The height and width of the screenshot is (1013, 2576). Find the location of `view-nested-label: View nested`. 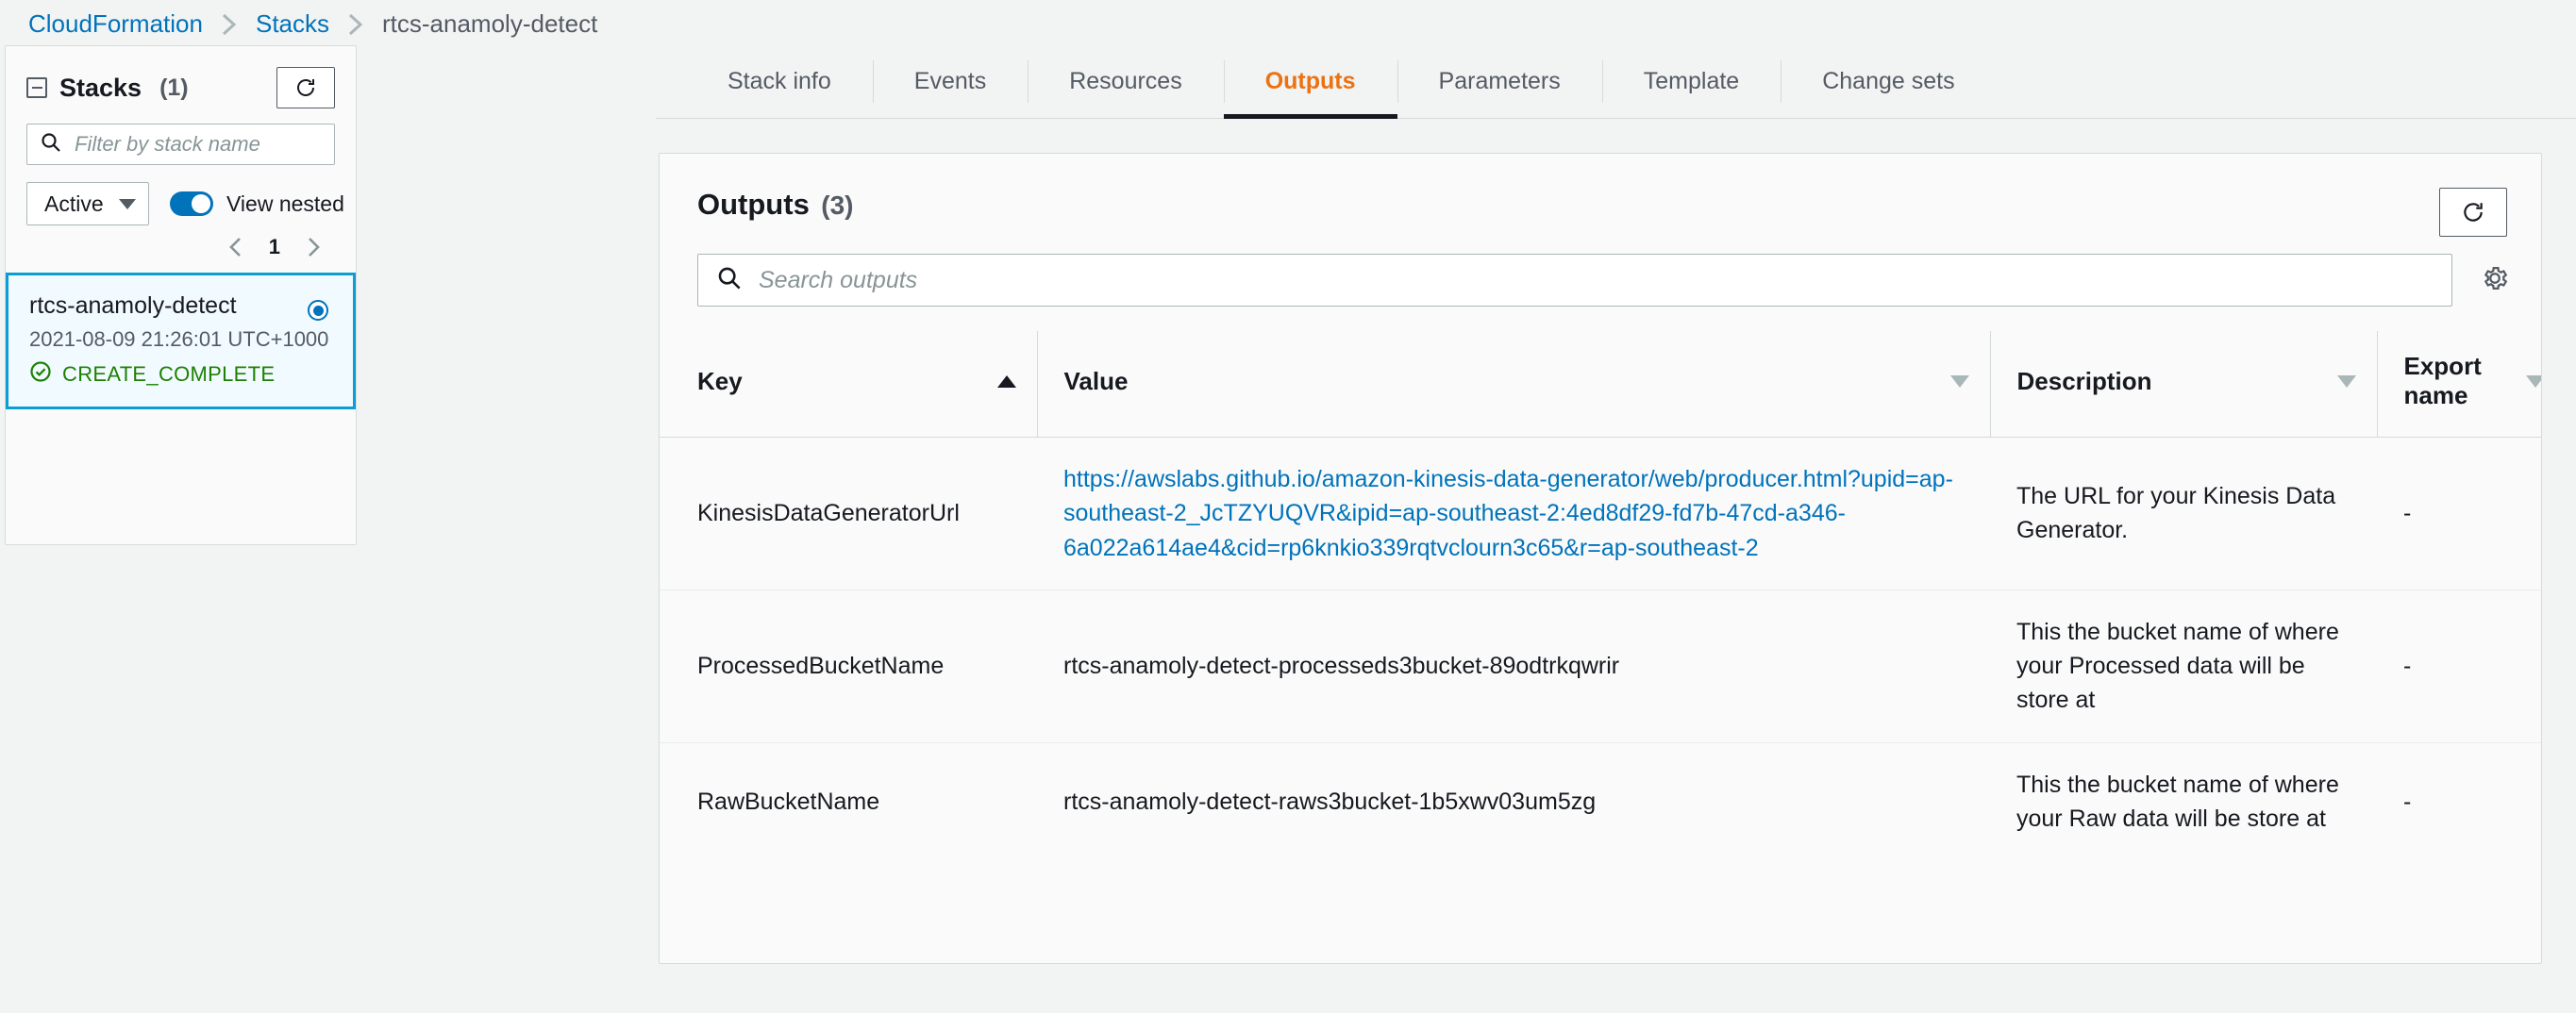

view-nested-label: View nested is located at coordinates (285, 203).